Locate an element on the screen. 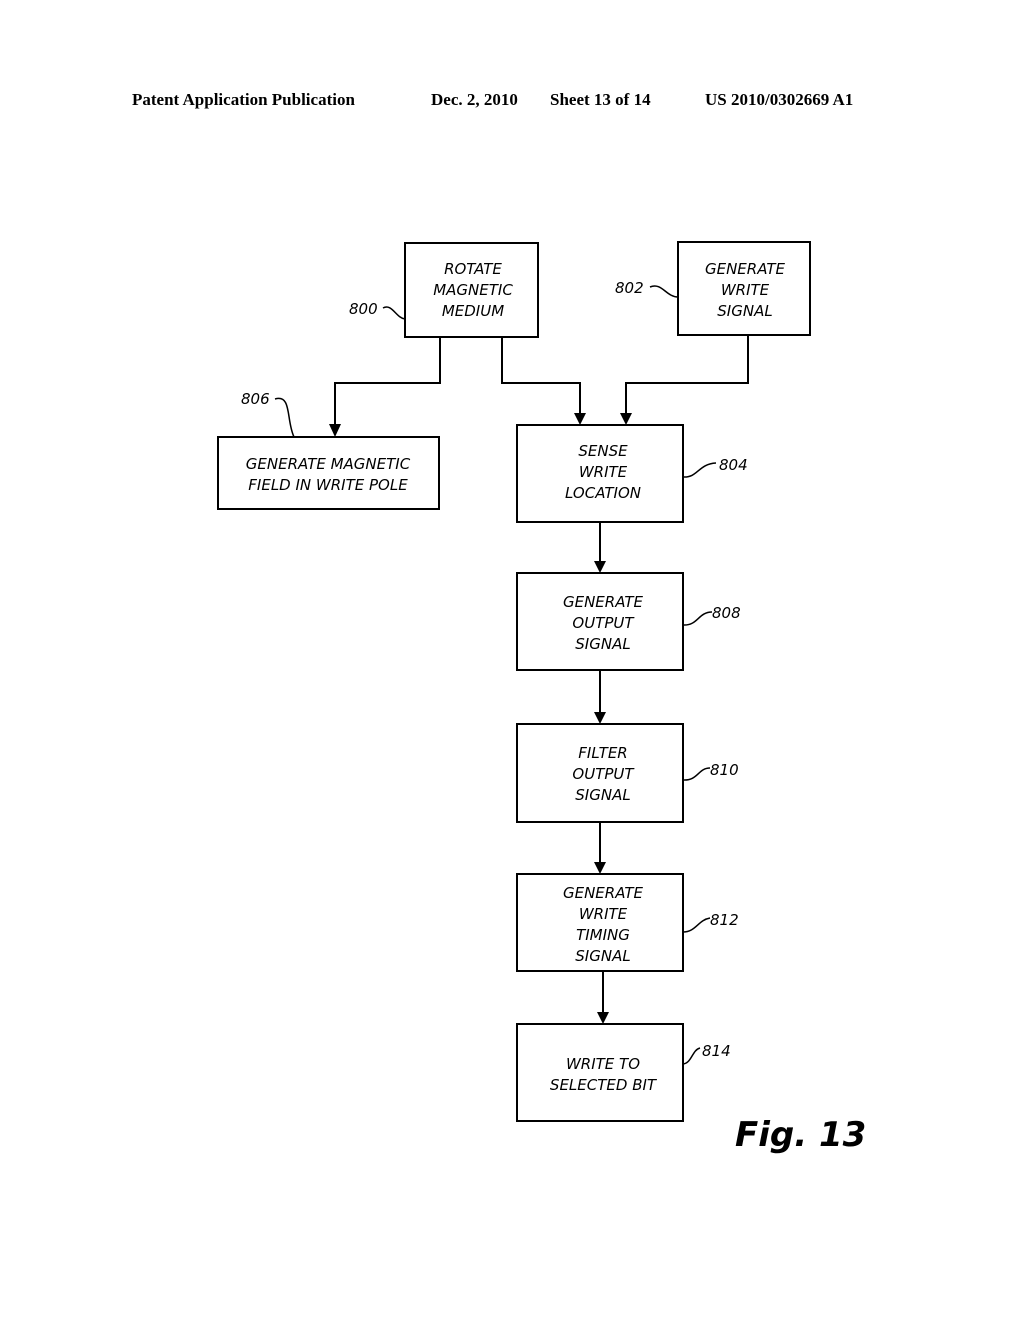  step-814: WRITE TO SELECTED BIT 814 is located at coordinates (623, 1072).